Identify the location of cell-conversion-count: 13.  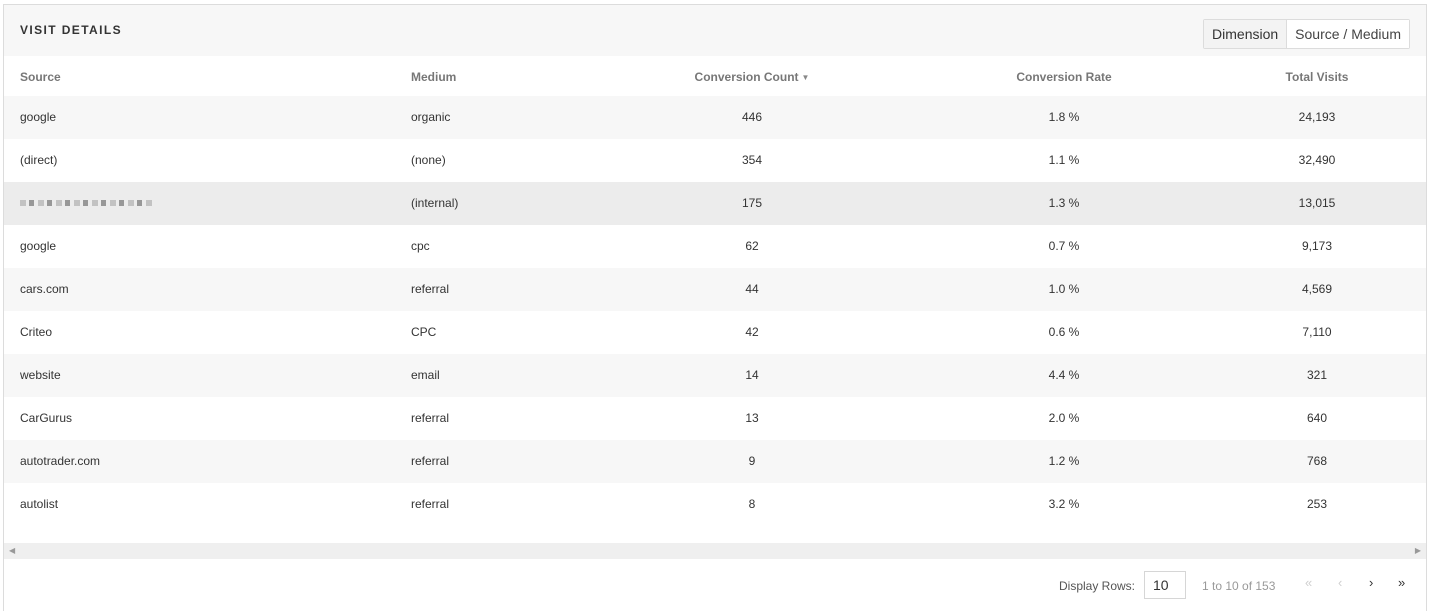
(752, 418).